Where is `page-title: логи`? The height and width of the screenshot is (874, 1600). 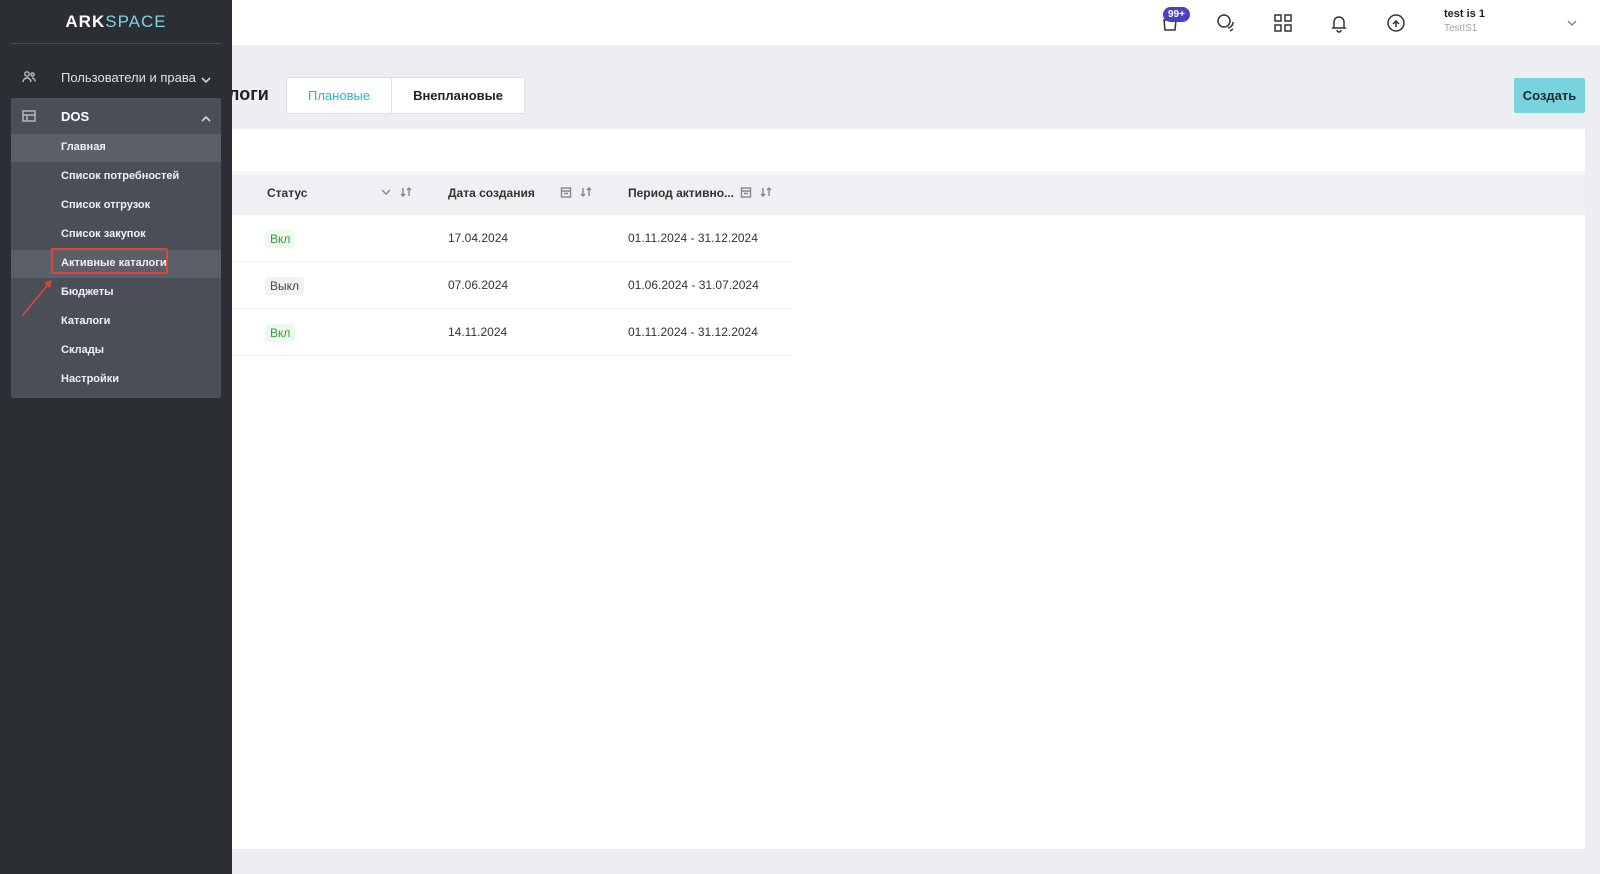 page-title: логи is located at coordinates (248, 94).